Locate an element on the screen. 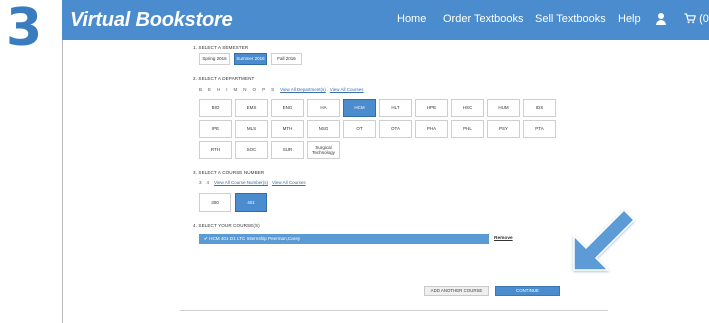  department-option: NSG is located at coordinates (323, 129).